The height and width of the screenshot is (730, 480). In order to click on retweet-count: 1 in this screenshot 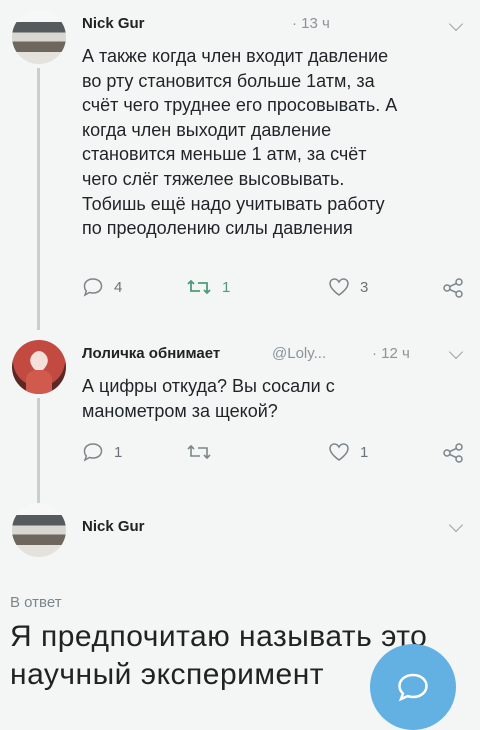, I will do `click(226, 287)`.